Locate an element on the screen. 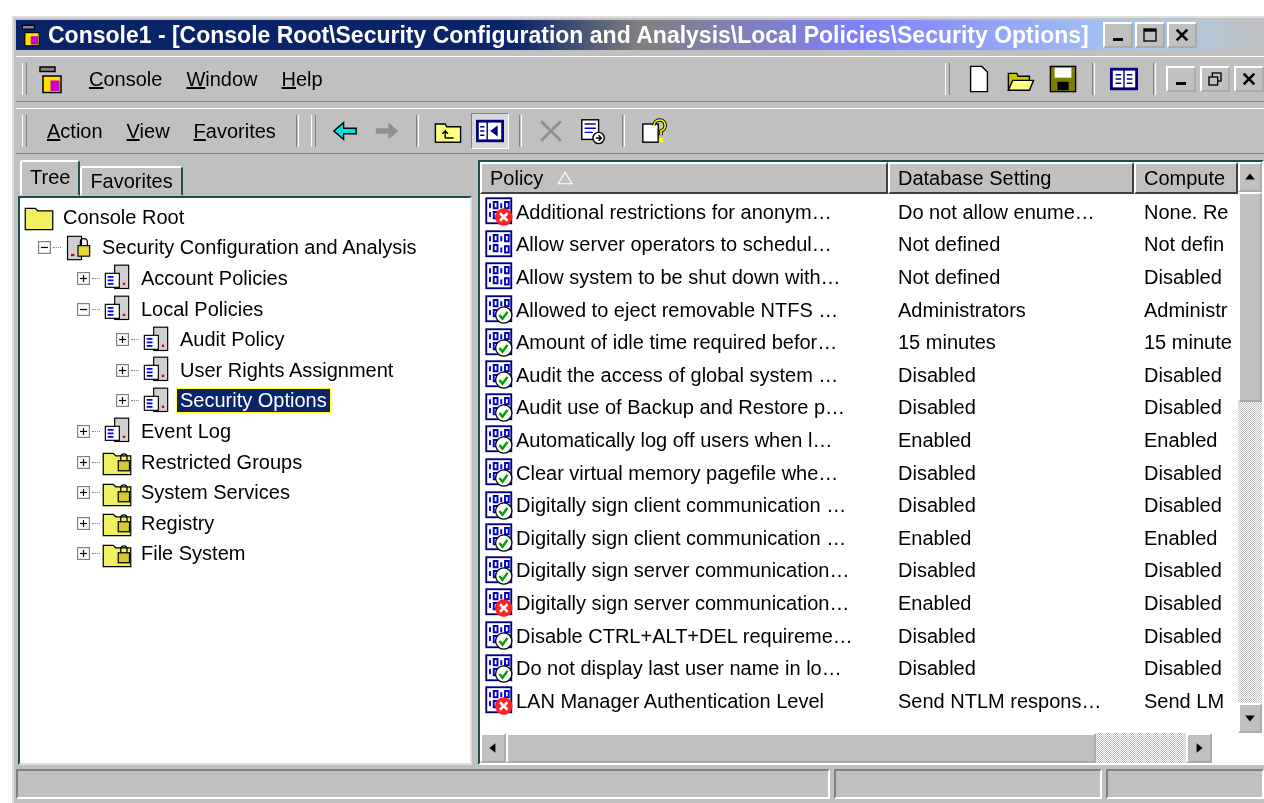 The image size is (1264, 803). maximize-icon is located at coordinates (1149, 35).